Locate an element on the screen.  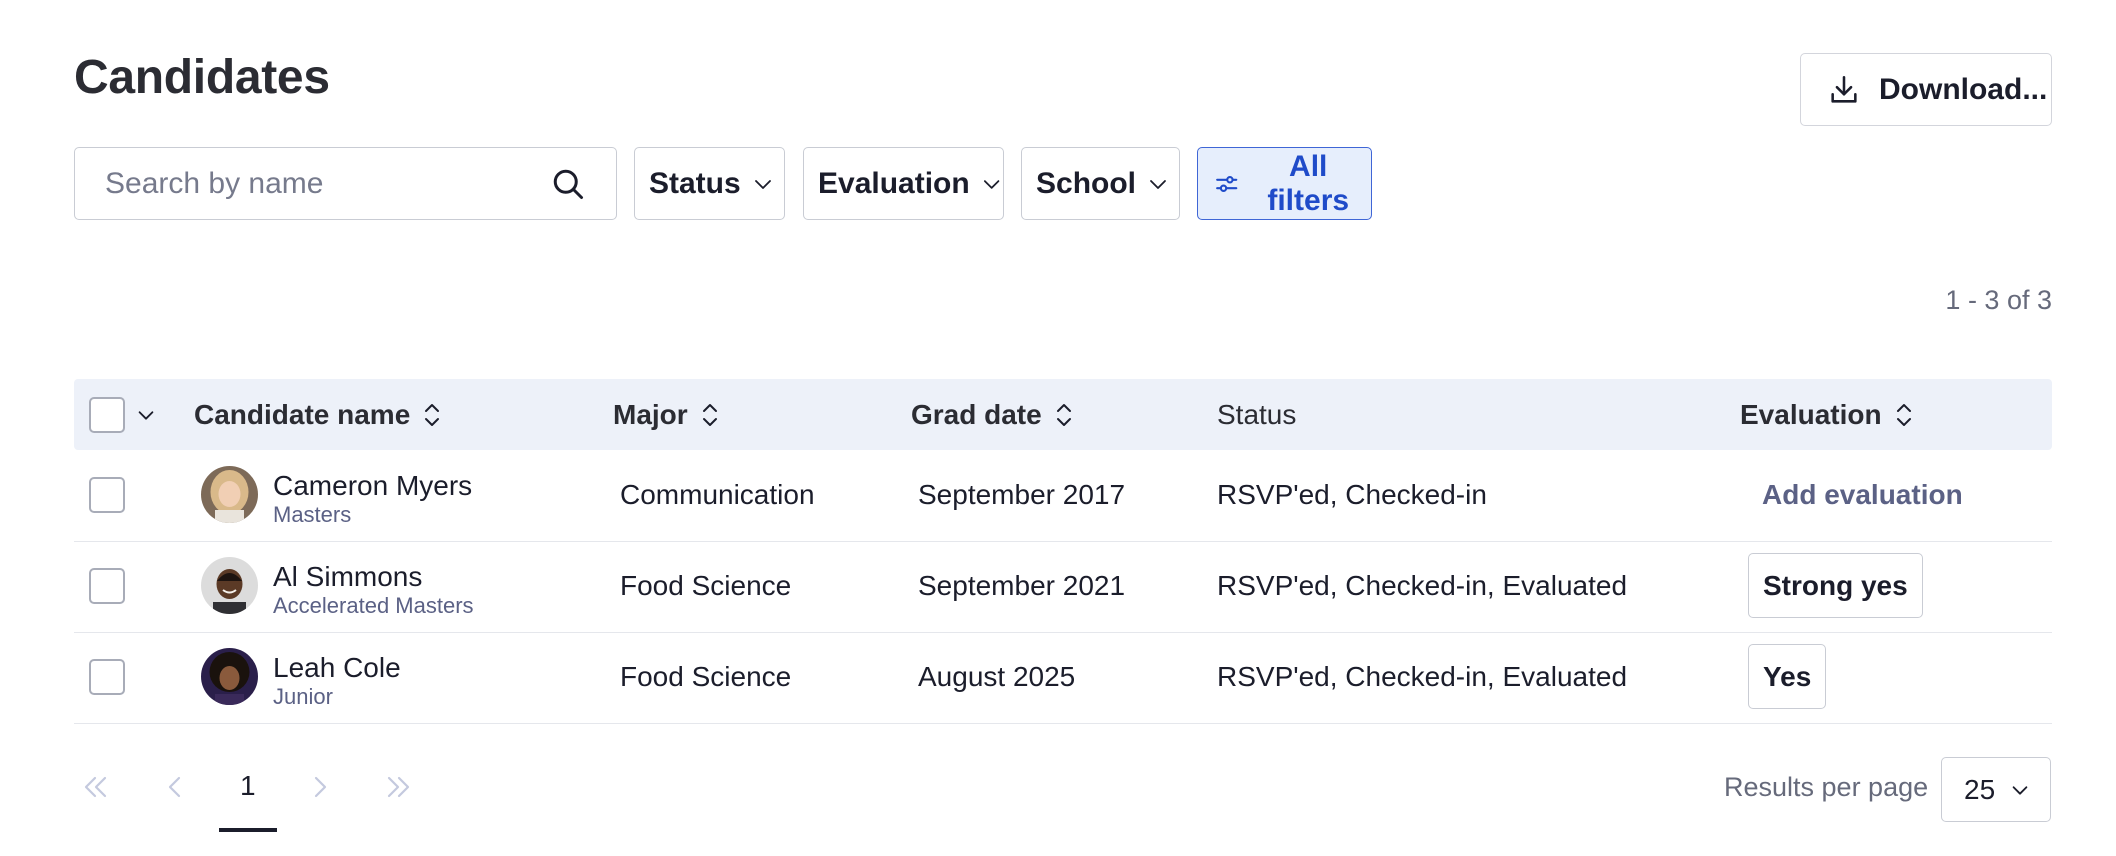
search-input is located at coordinates (320, 183).